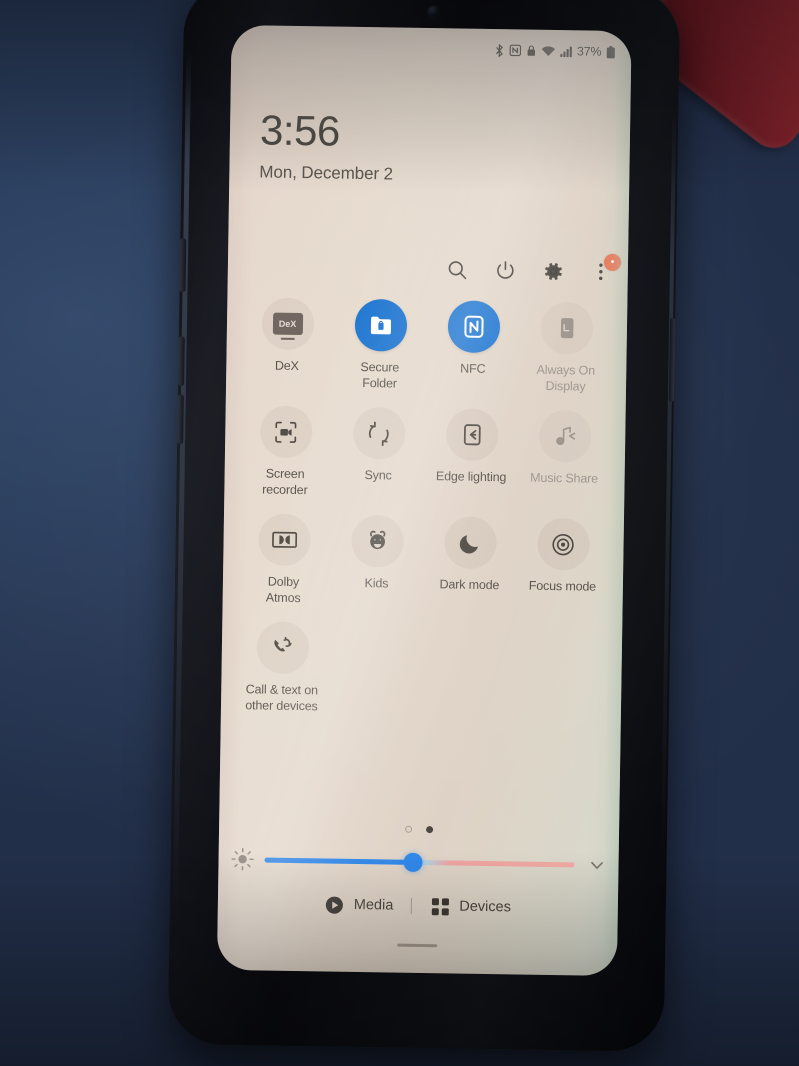 The image size is (799, 1066). I want to click on tile-sync: Sync, so click(378, 453).